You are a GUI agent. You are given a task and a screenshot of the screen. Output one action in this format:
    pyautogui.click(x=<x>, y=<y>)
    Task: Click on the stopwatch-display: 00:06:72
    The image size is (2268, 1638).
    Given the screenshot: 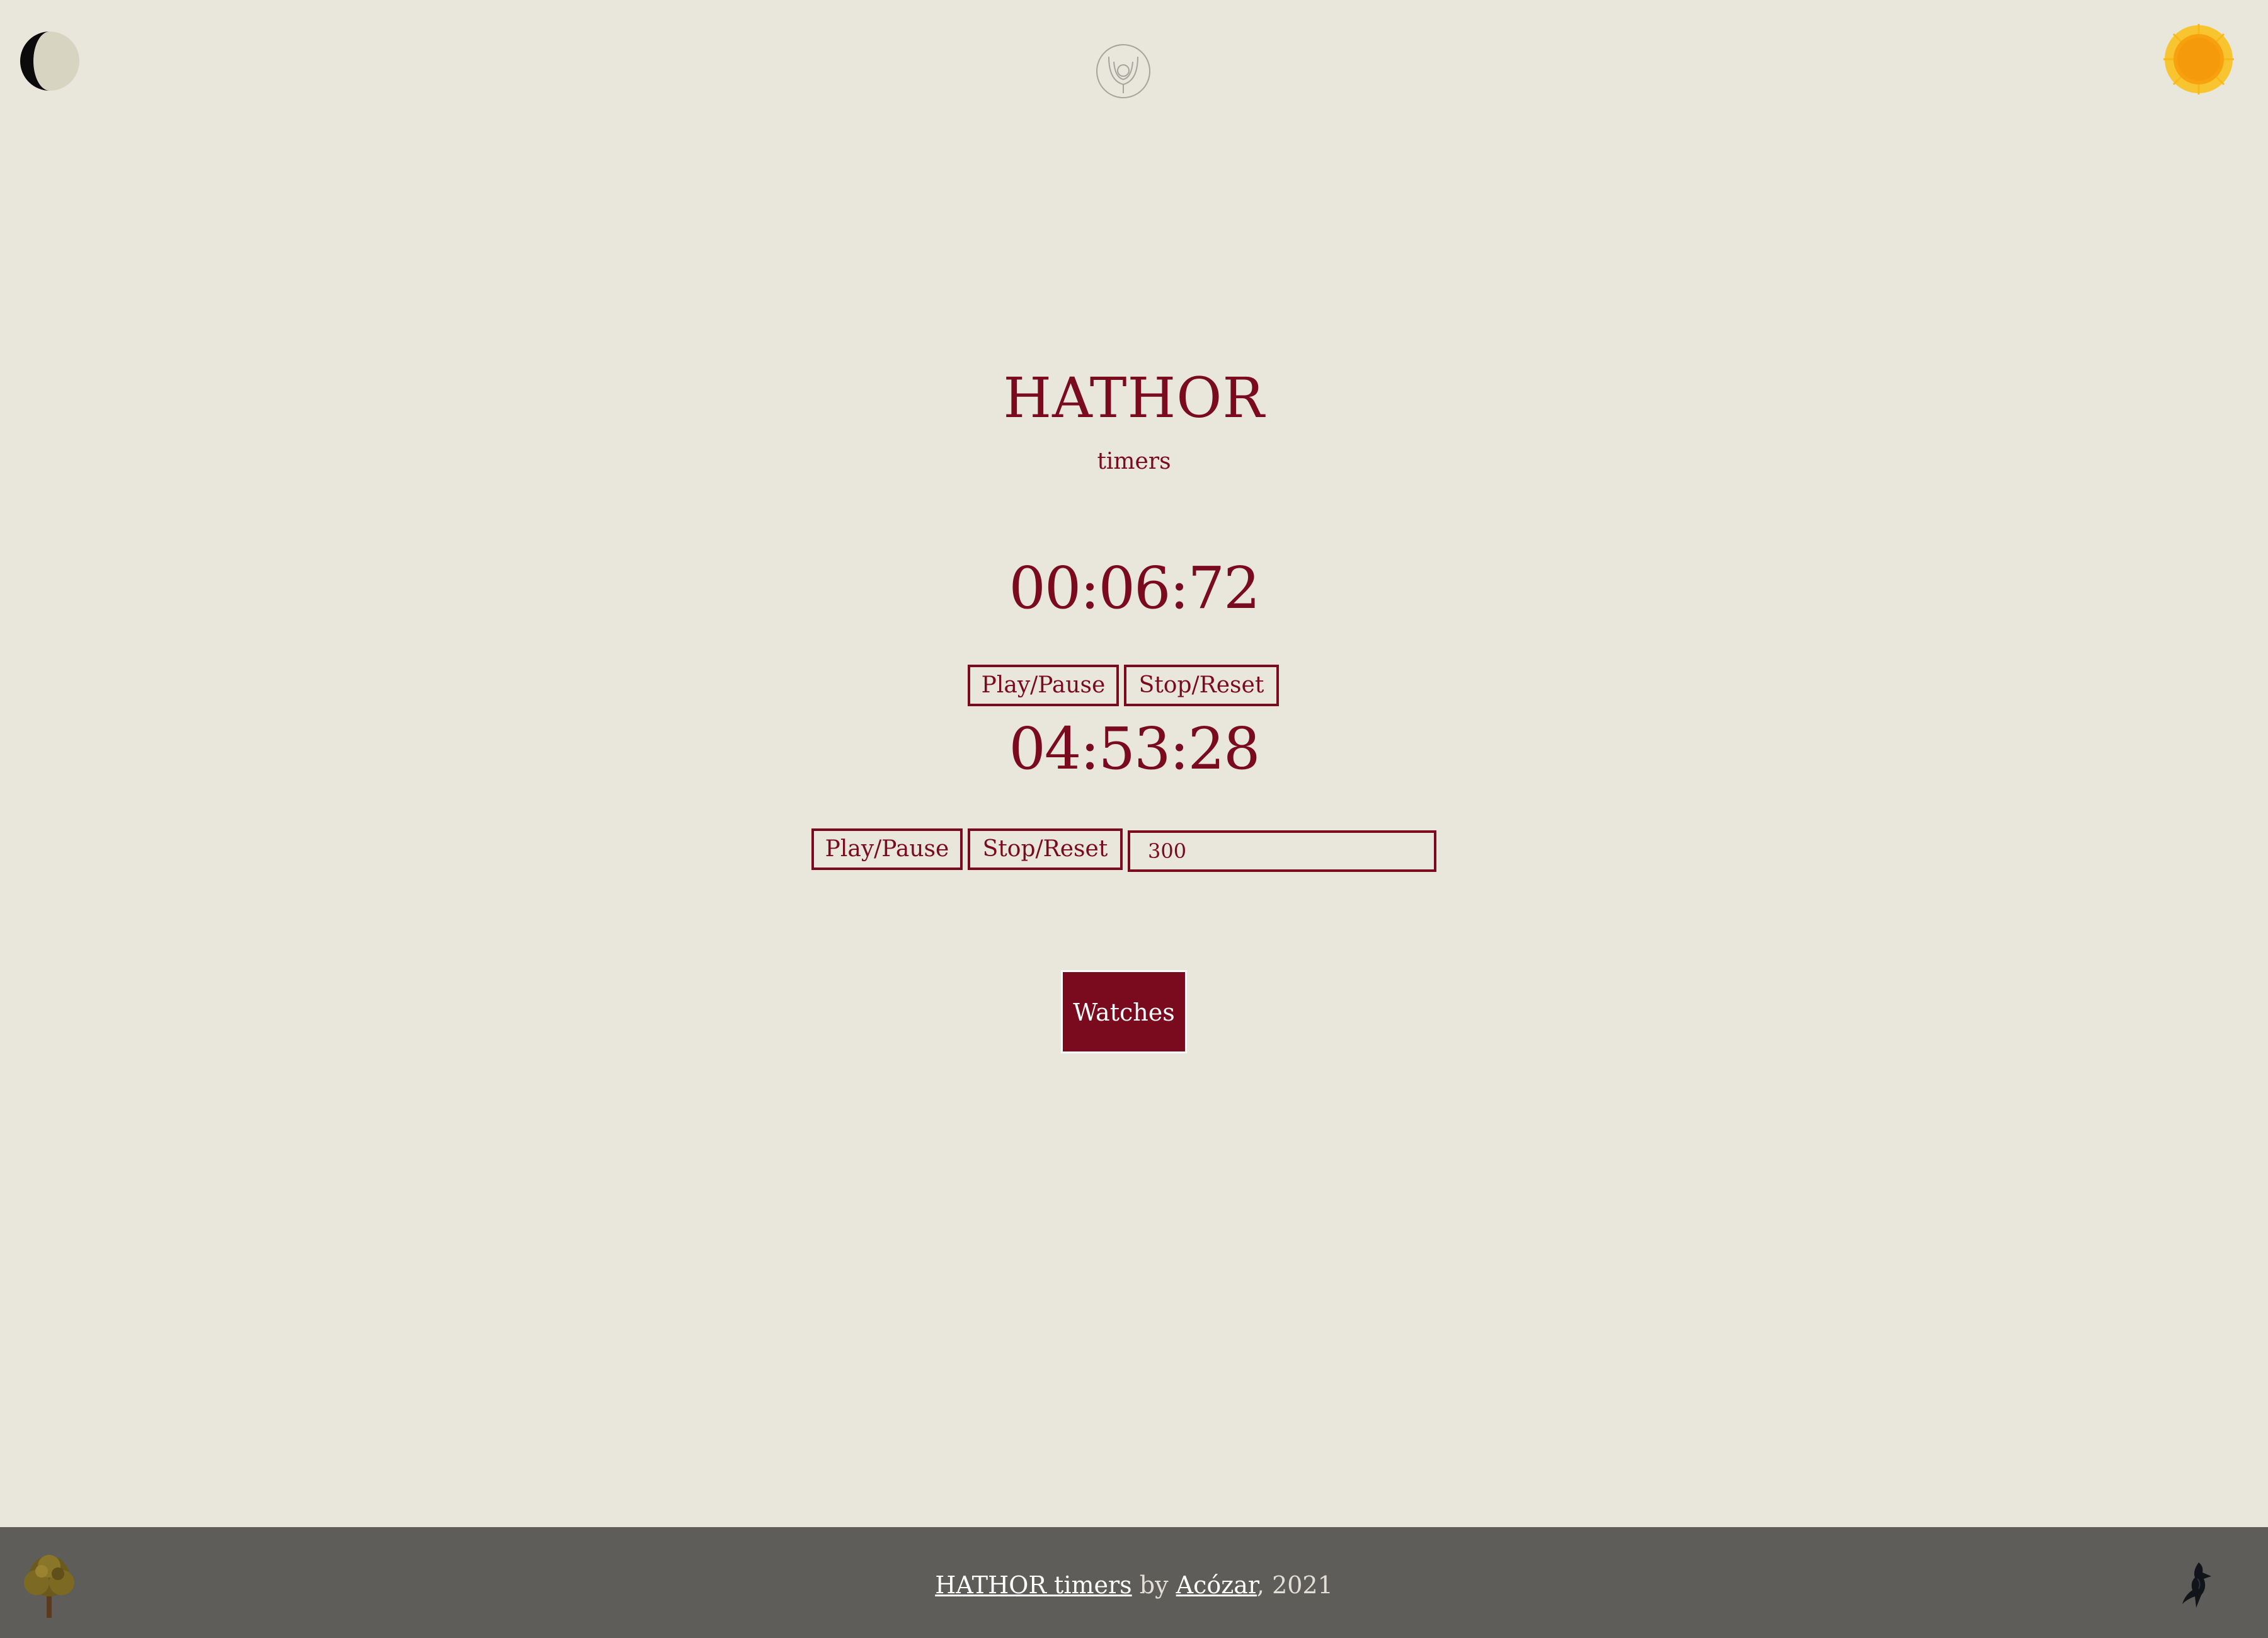 What is the action you would take?
    pyautogui.click(x=1134, y=588)
    